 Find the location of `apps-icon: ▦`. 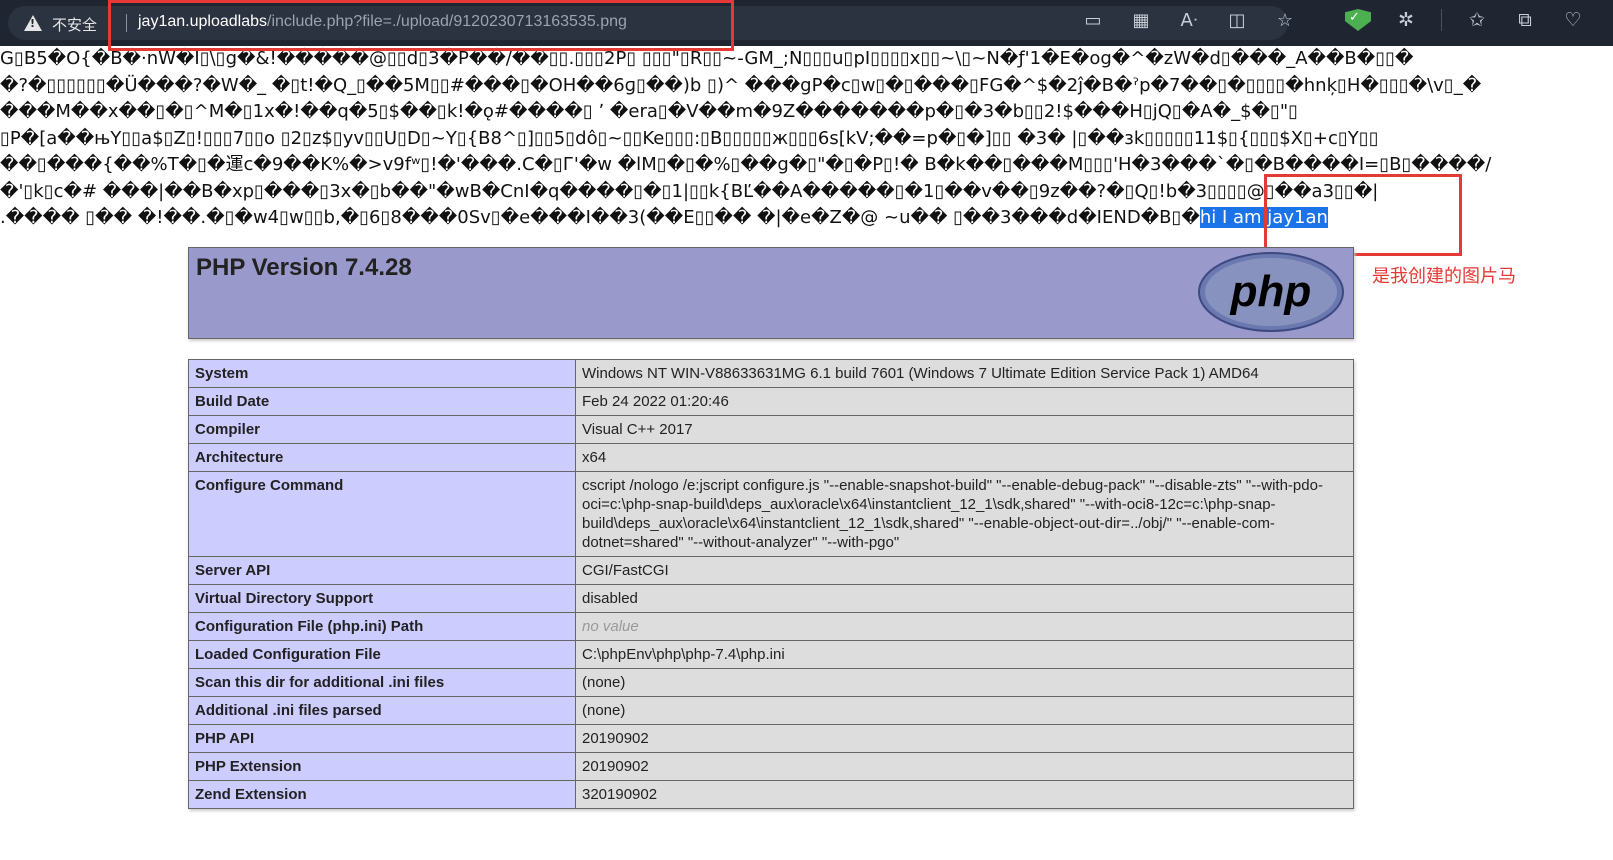

apps-icon: ▦ is located at coordinates (1141, 20).